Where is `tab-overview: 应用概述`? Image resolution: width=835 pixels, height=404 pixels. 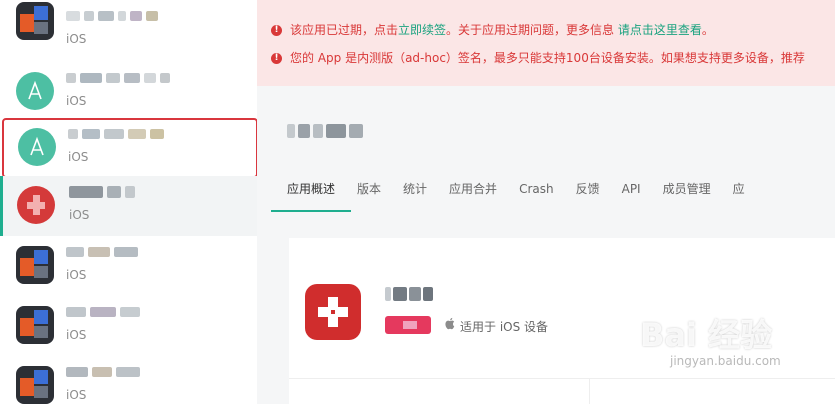 tab-overview: 应用概述 is located at coordinates (311, 194).